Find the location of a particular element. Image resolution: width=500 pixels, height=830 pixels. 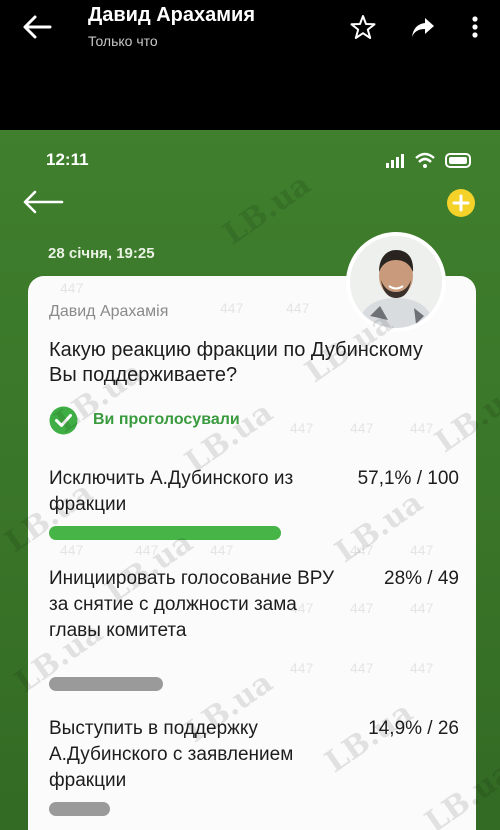

author-avatar is located at coordinates (396, 282).